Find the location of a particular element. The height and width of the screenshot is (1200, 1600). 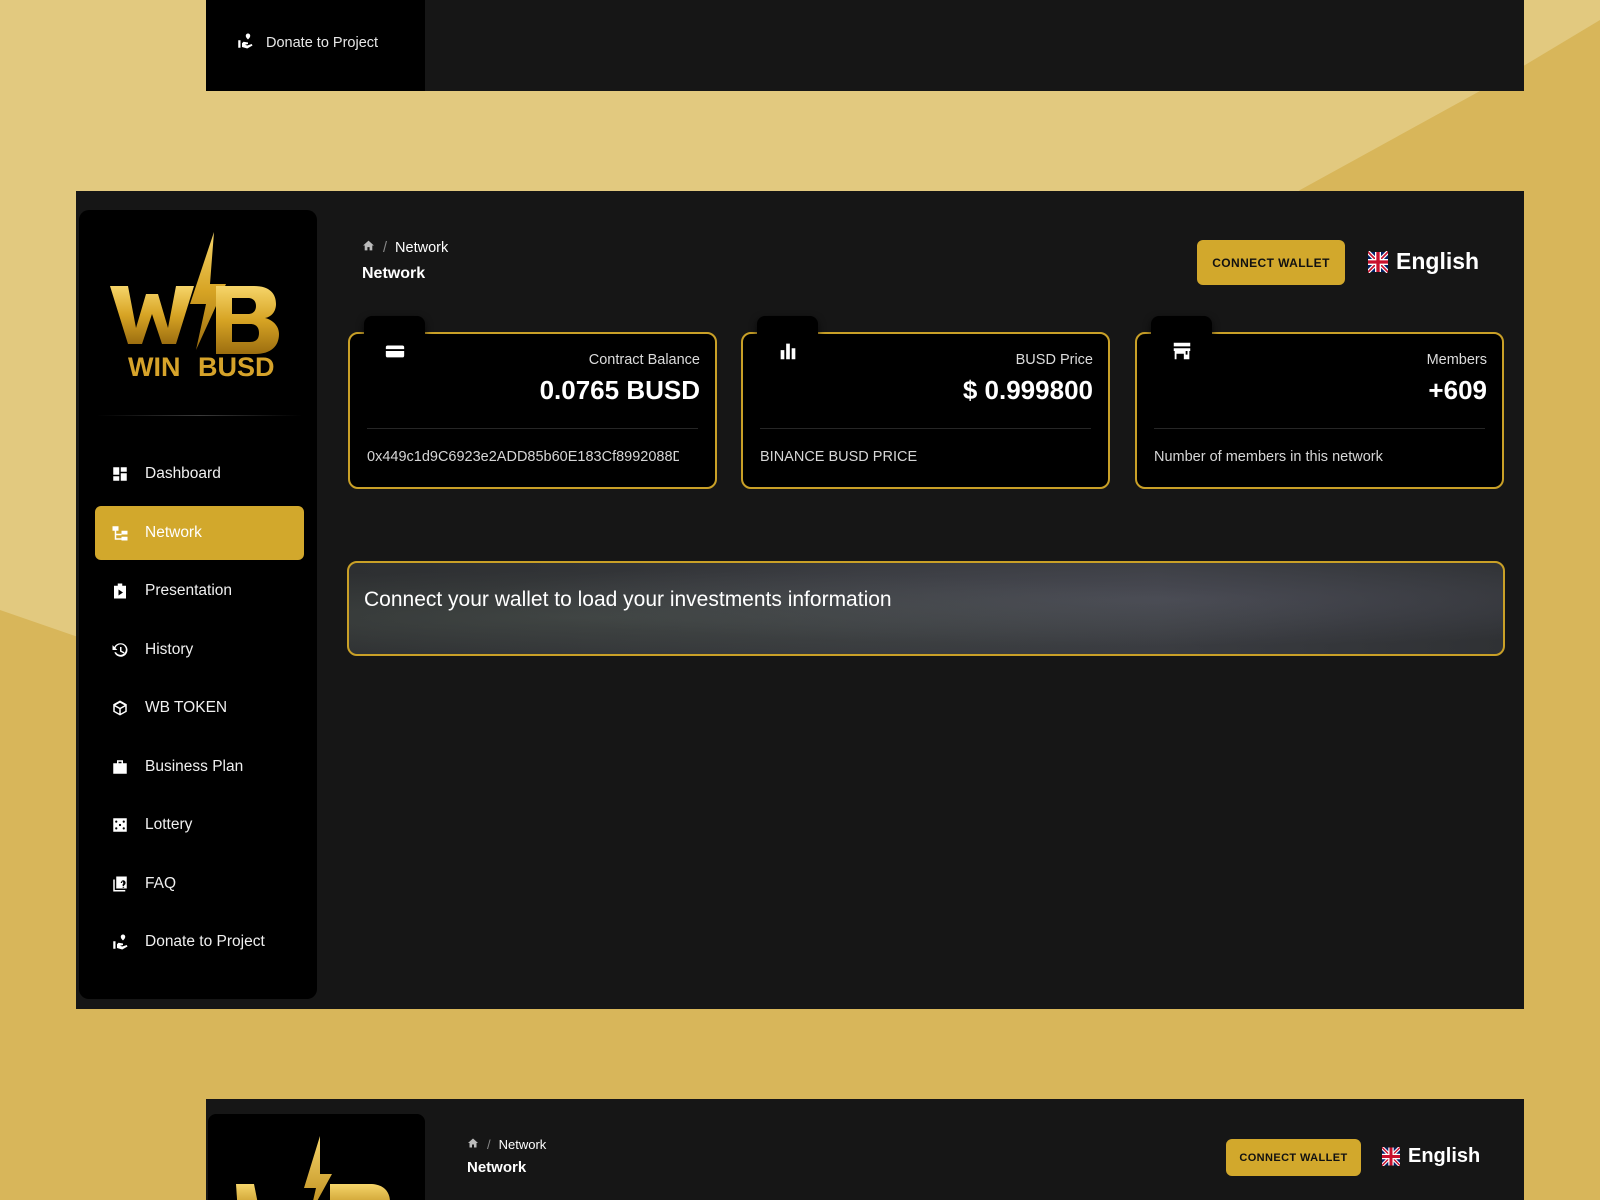

bar-chart-icon is located at coordinates (787, 351).